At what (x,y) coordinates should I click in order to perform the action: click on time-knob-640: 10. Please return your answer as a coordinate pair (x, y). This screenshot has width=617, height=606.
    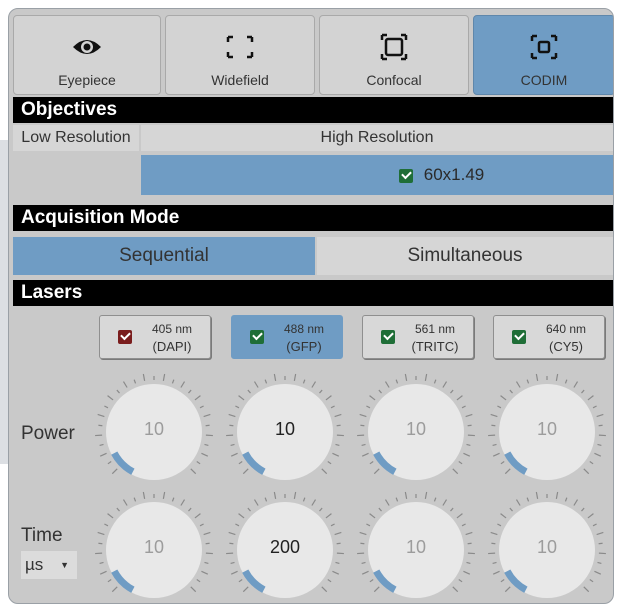
    Looking at the image, I should click on (547, 546).